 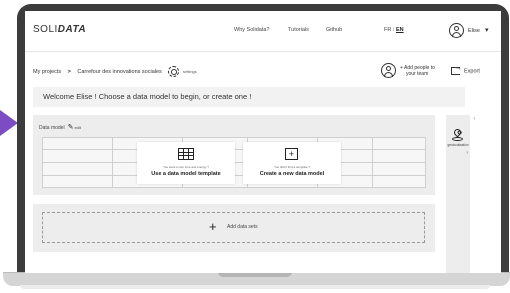 I want to click on data-sets-panel: + Add data sets, so click(x=234, y=228).